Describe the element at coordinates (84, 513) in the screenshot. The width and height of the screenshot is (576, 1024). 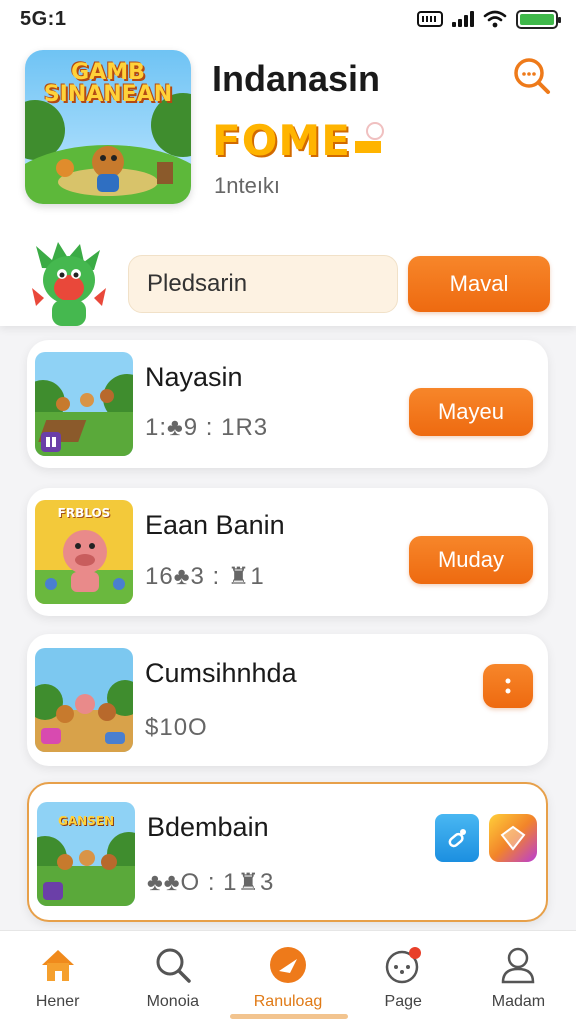
I see `game-thumbnail-logo: FRBLOS` at that location.